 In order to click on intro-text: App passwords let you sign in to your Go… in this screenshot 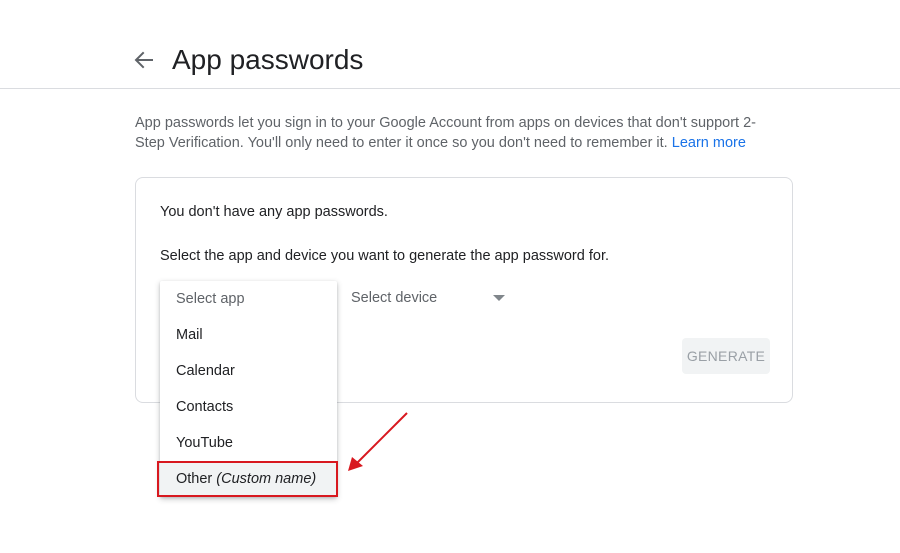, I will do `click(445, 133)`.